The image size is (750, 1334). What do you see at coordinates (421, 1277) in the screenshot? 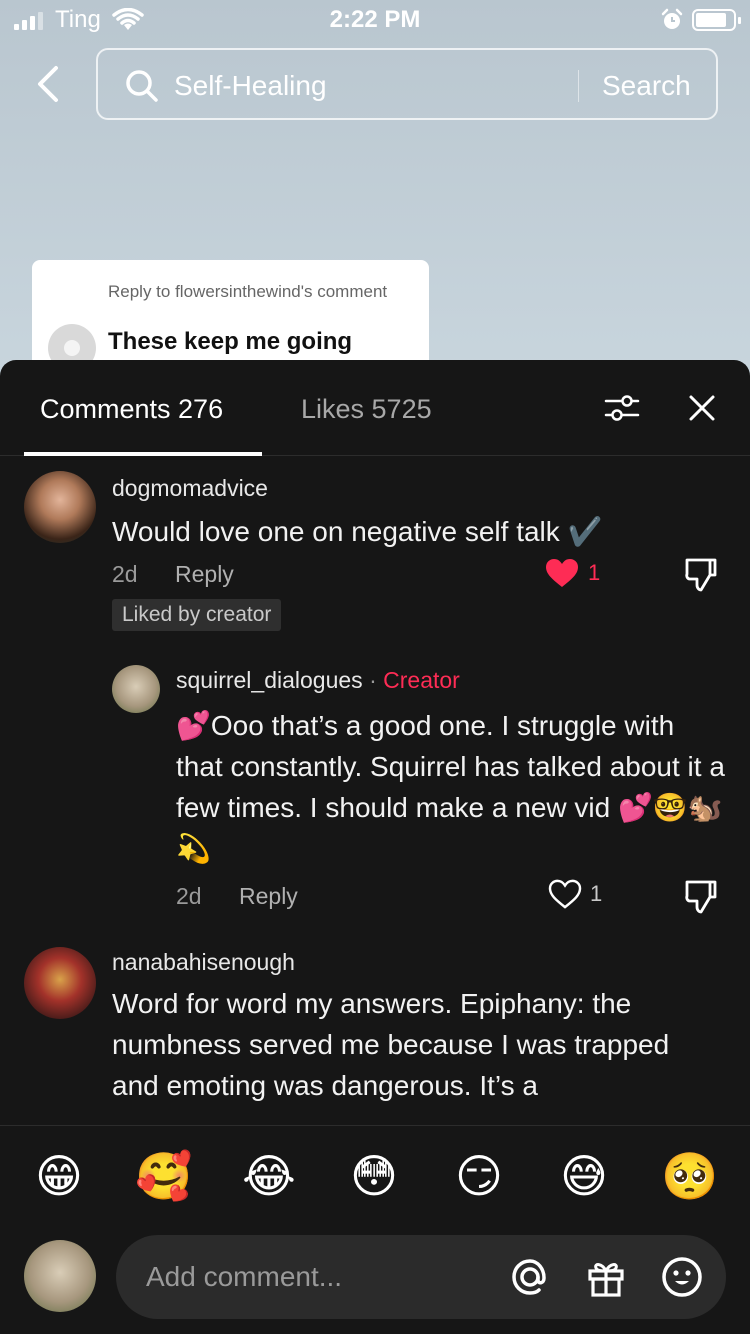
I see `add-comment-input` at bounding box center [421, 1277].